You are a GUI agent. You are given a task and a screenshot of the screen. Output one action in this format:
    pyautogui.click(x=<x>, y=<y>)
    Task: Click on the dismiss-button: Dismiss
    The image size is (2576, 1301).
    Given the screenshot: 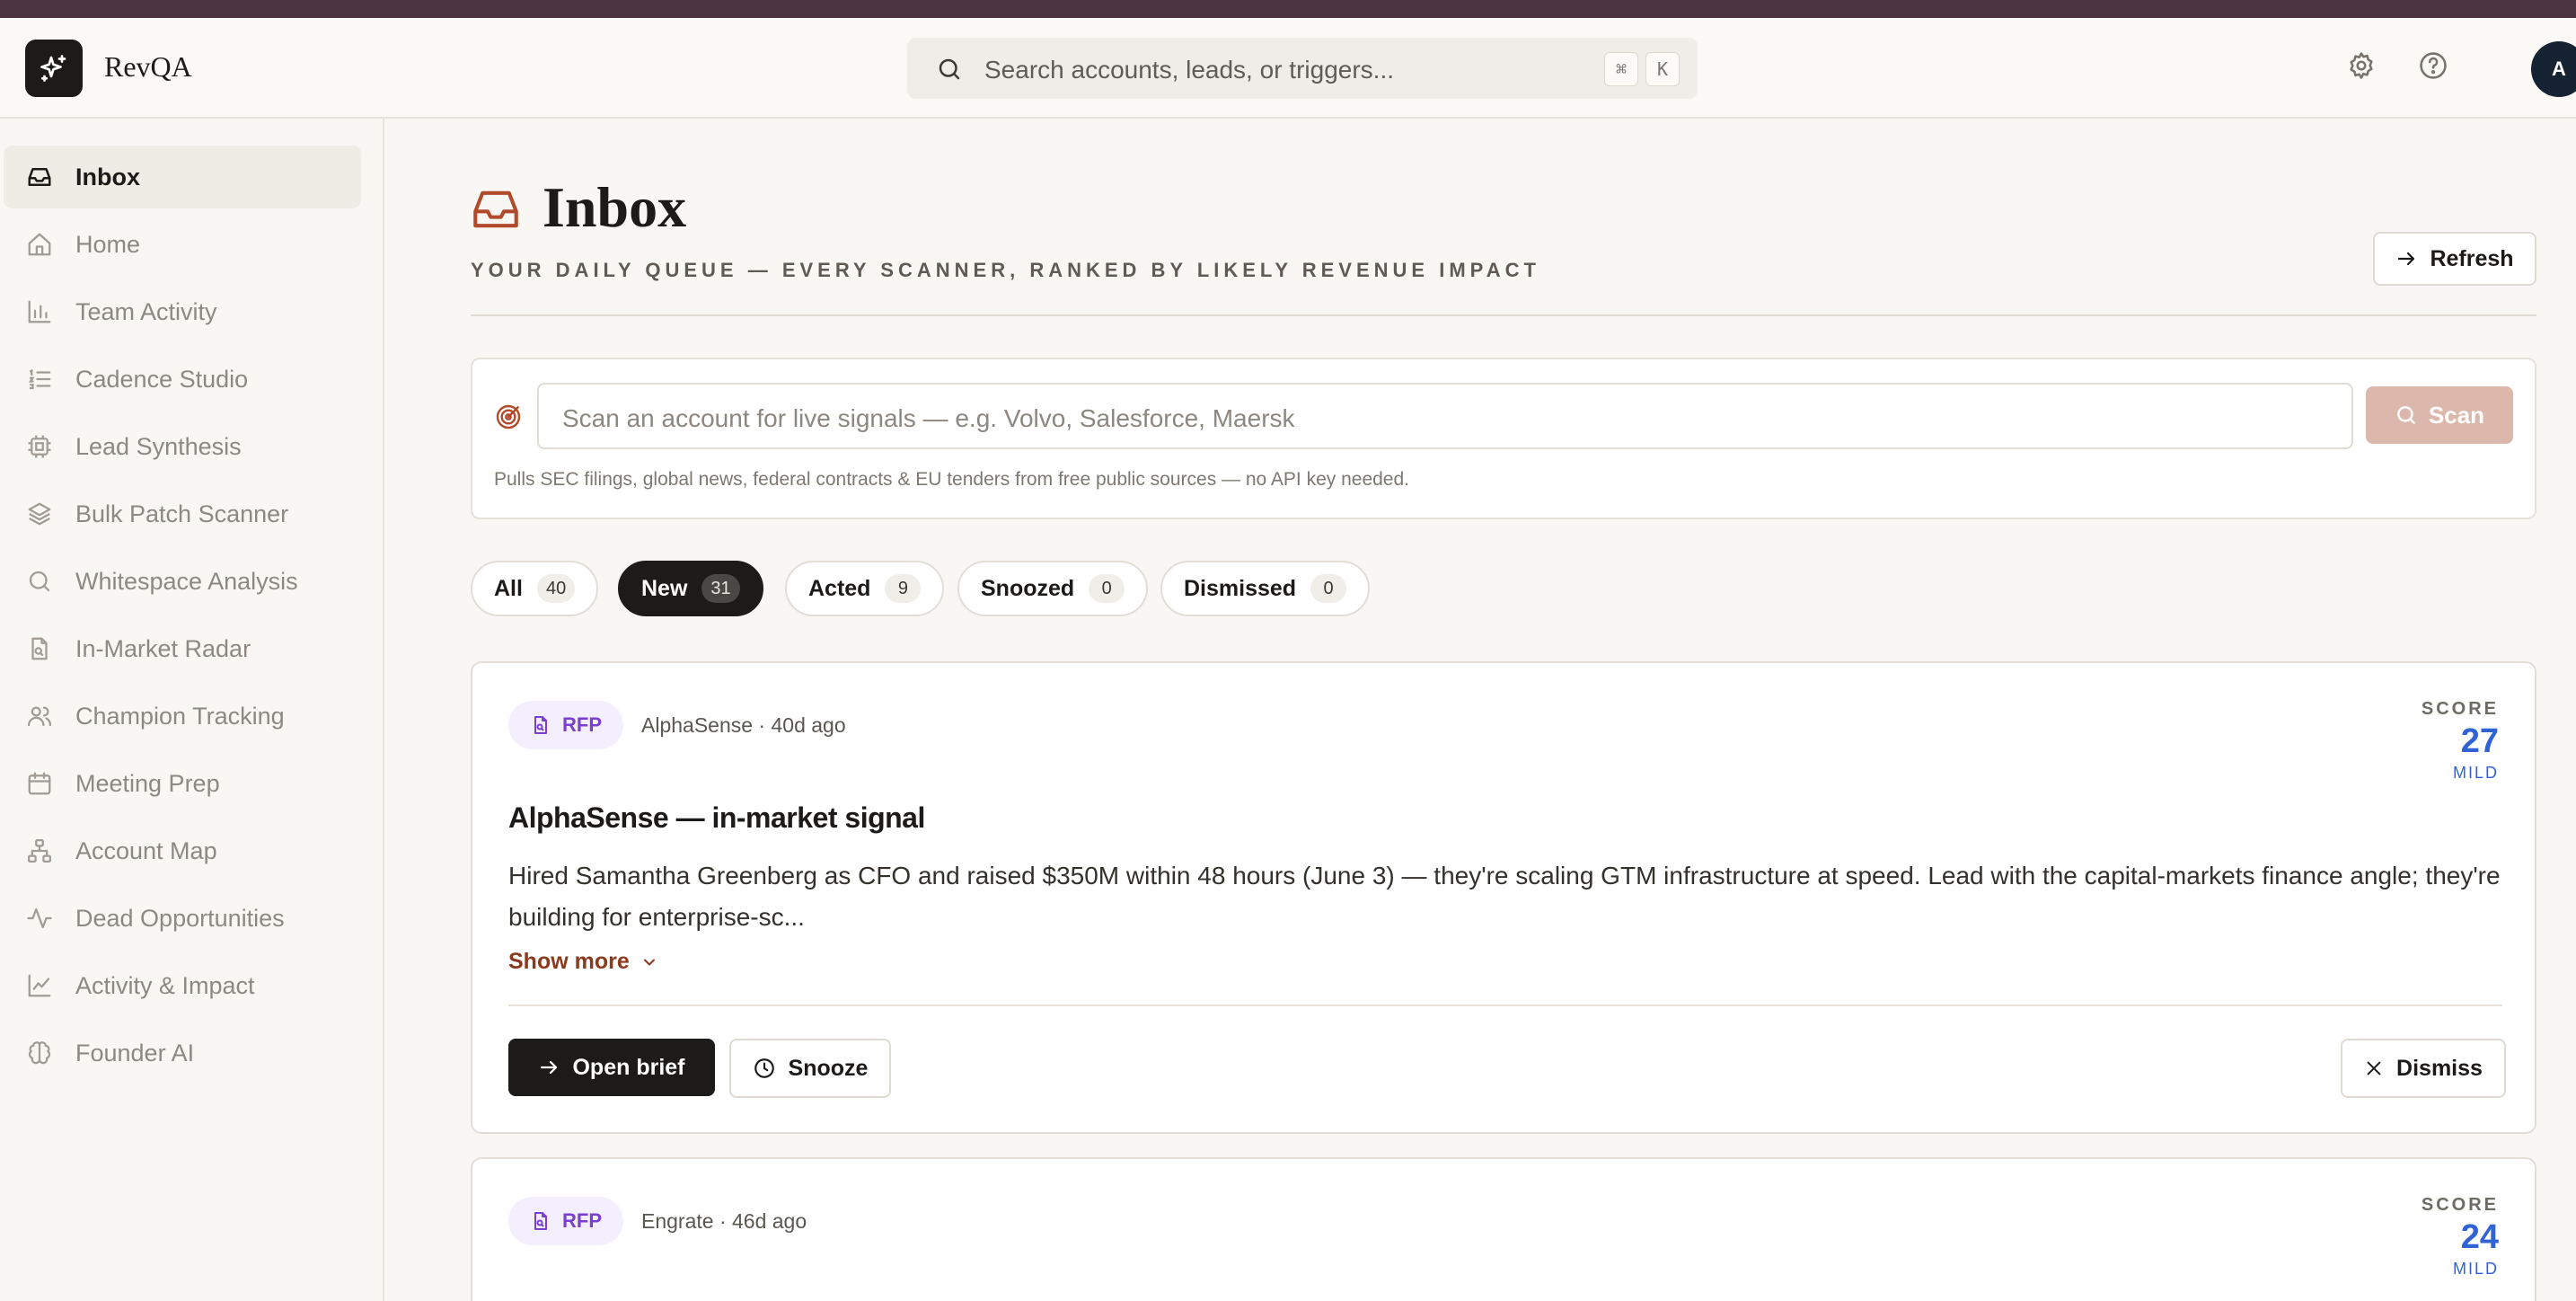 What is the action you would take?
    pyautogui.click(x=2423, y=1068)
    